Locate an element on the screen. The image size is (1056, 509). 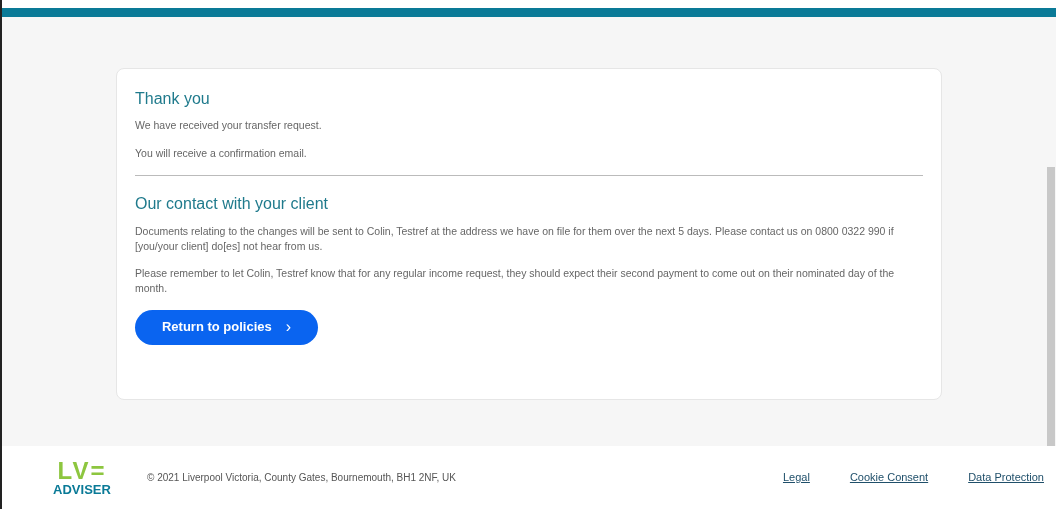
section-heading: Our contact with your client is located at coordinates (232, 203).